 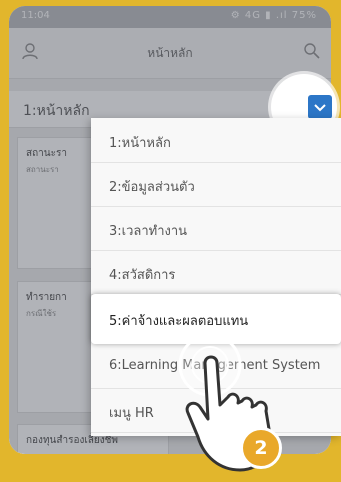 What do you see at coordinates (140, 143) in the screenshot?
I see `menu-item-label: 1:หน้าหลัก` at bounding box center [140, 143].